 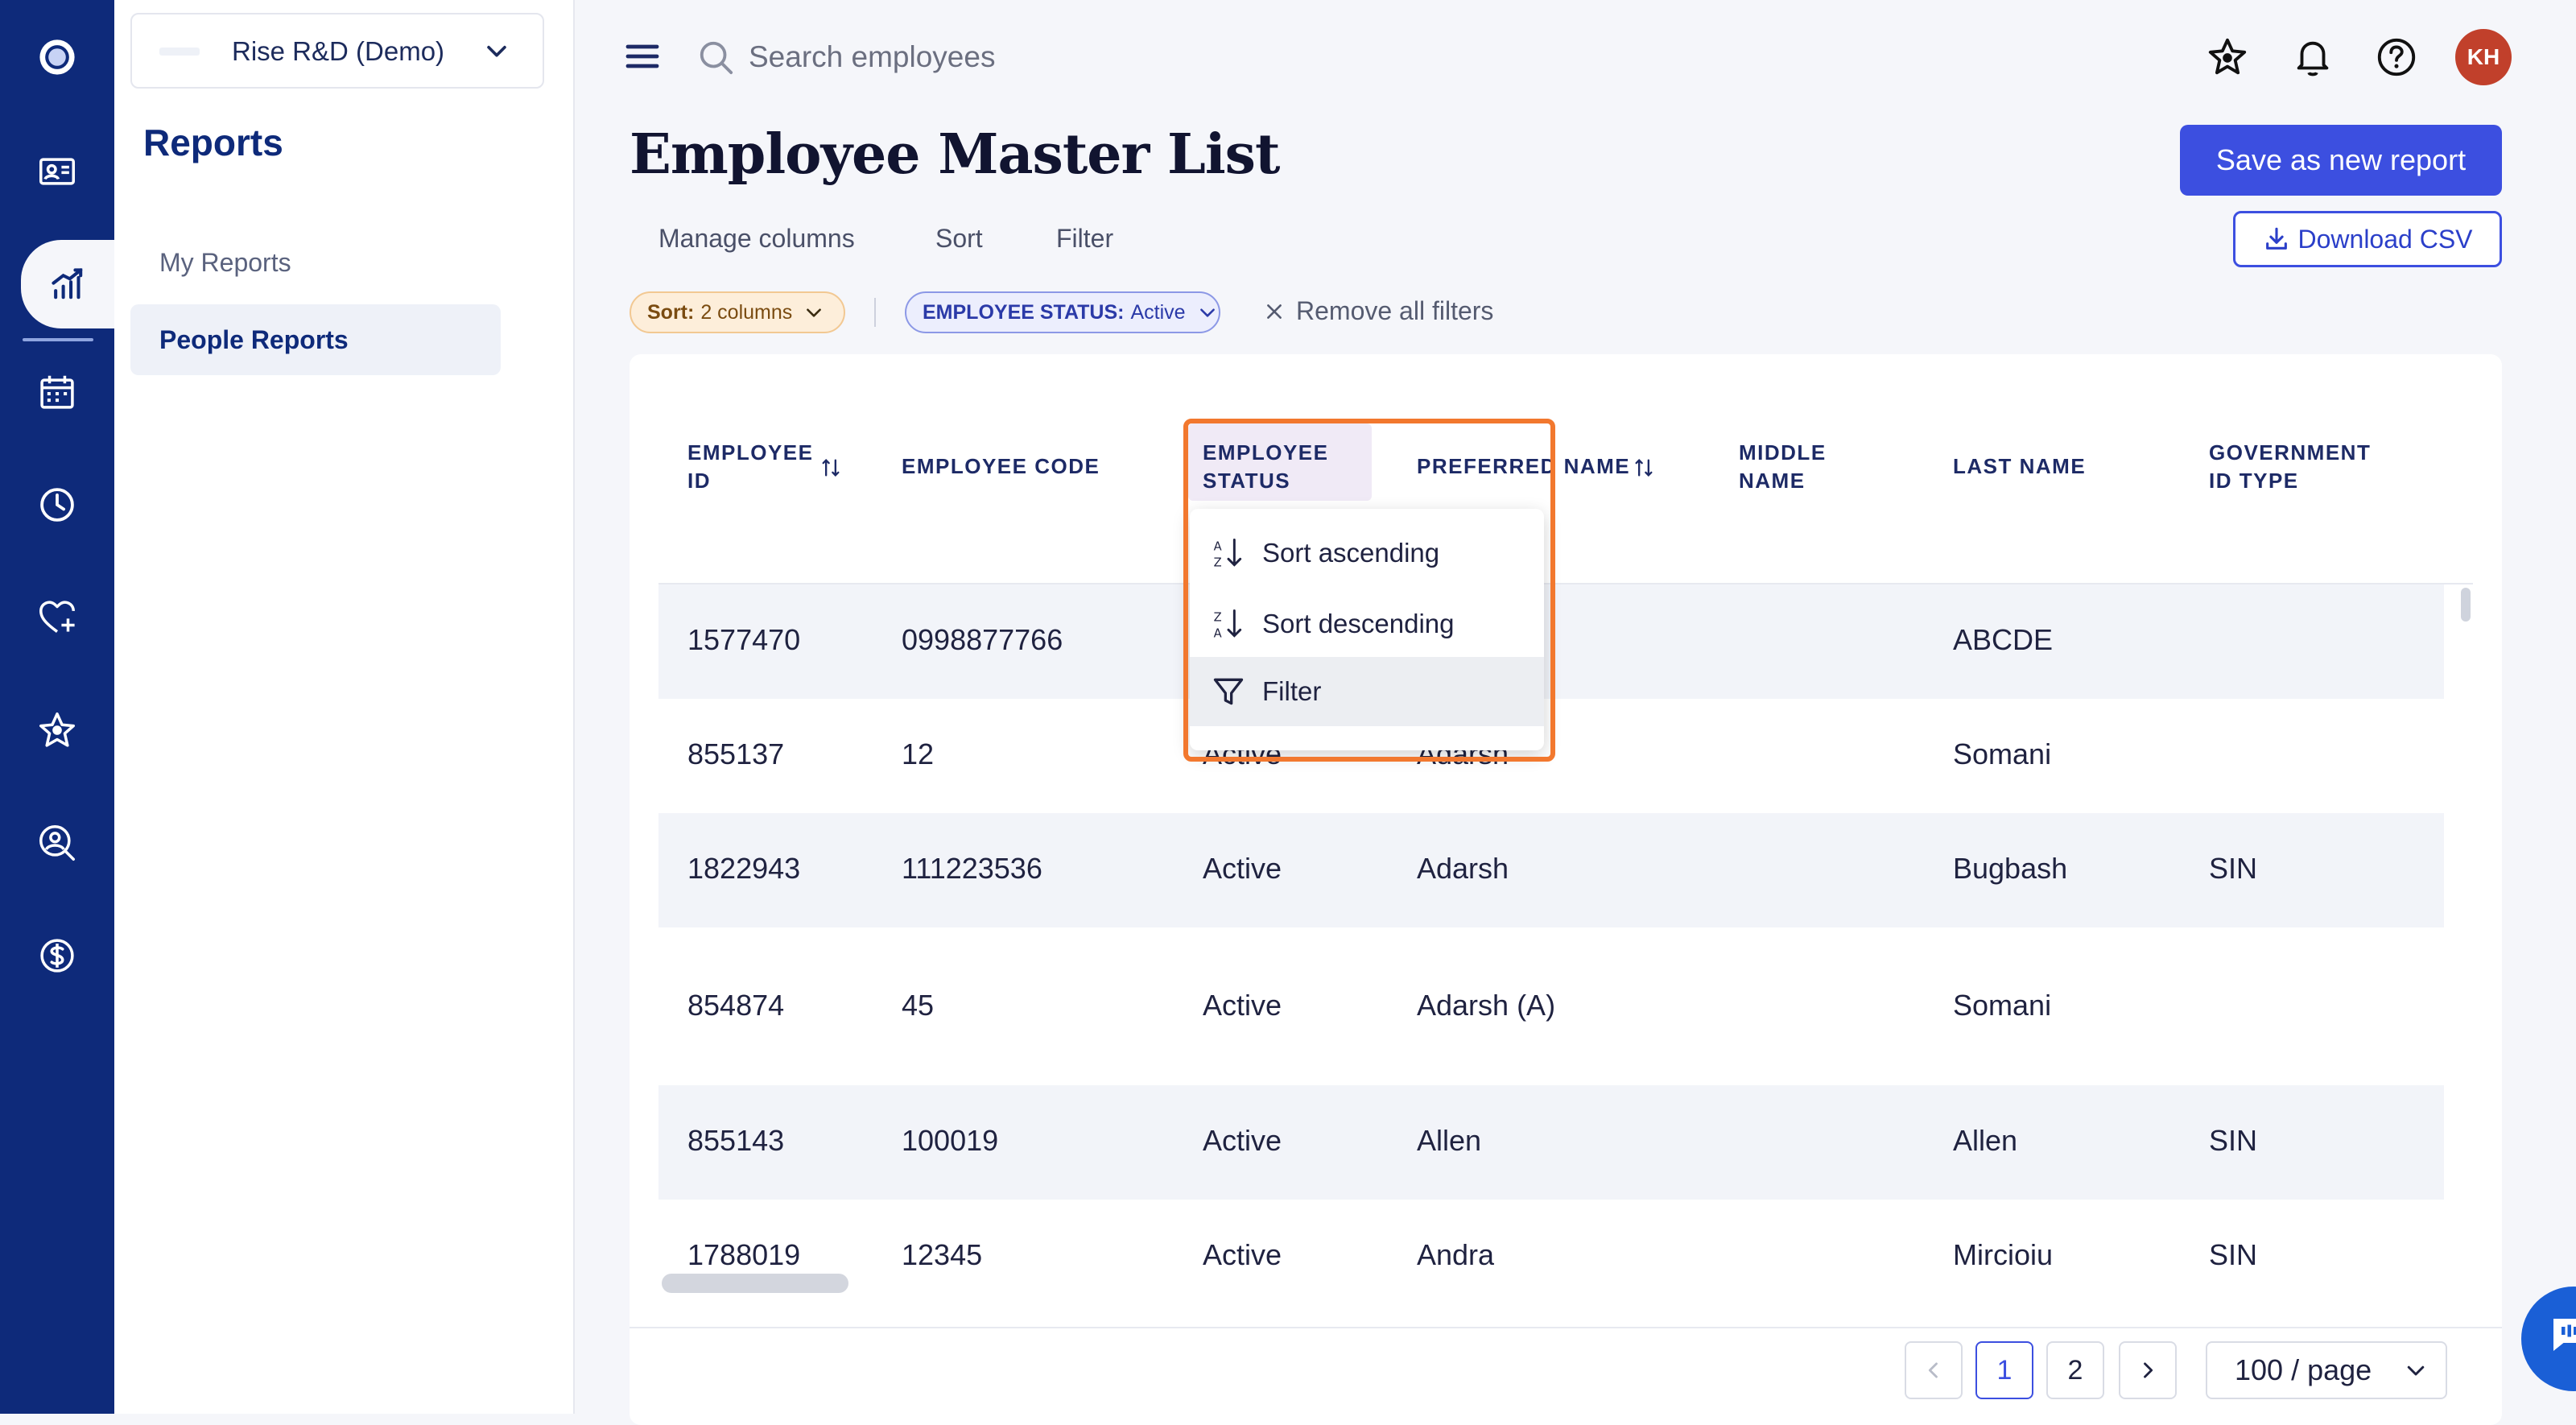 What do you see at coordinates (716, 58) in the screenshot?
I see `search-icon` at bounding box center [716, 58].